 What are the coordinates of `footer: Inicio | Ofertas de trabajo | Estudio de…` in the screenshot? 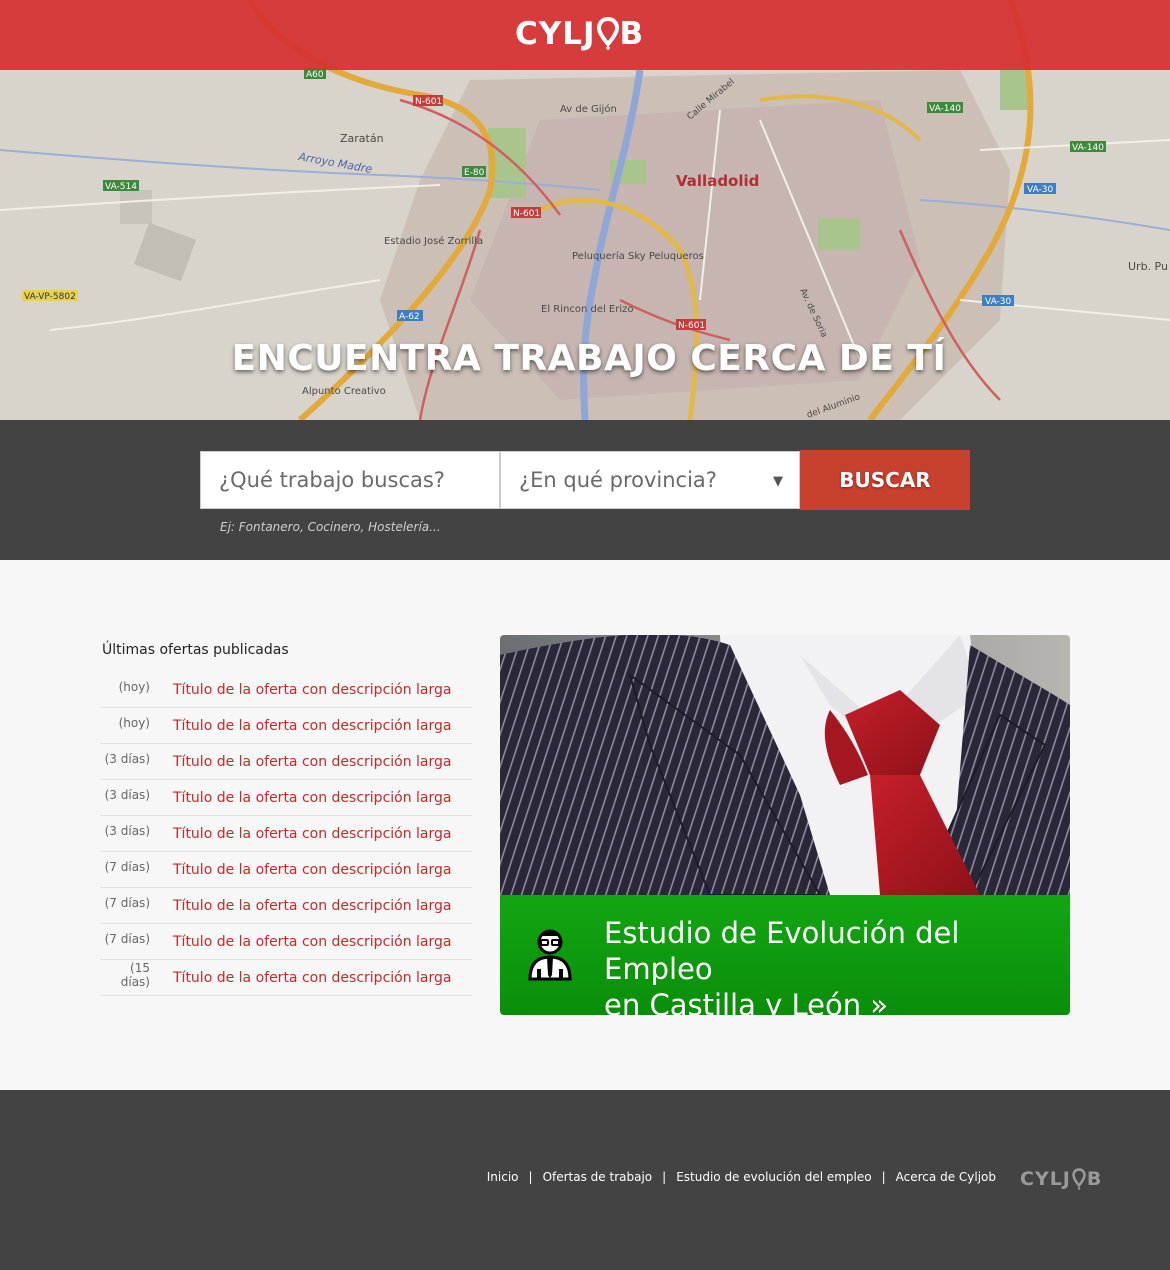 It's located at (585, 1180).